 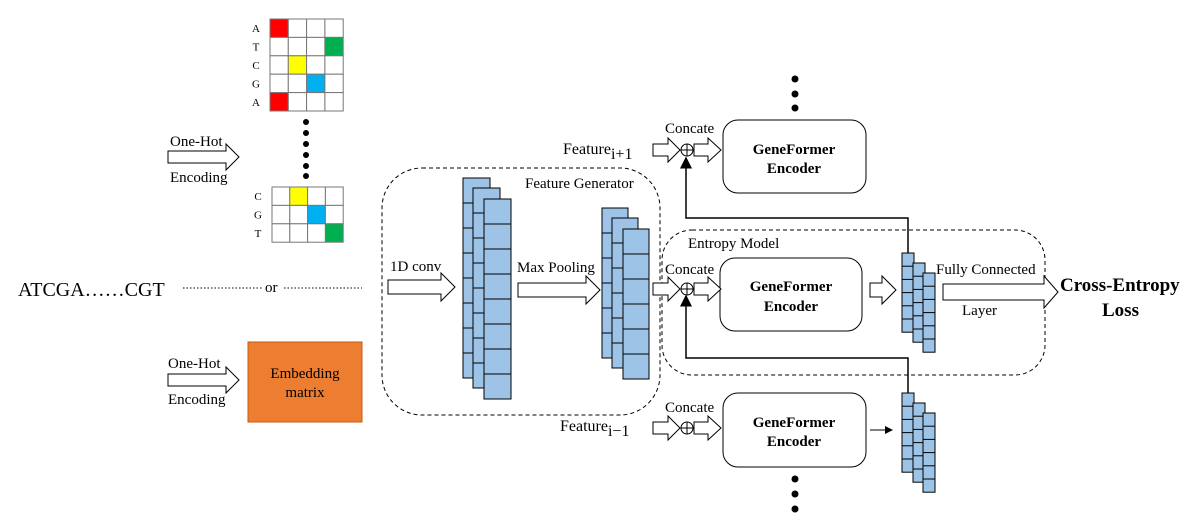 What do you see at coordinates (298, 130) in the screenshot?
I see `one-hot-grids: ATCGACGT` at bounding box center [298, 130].